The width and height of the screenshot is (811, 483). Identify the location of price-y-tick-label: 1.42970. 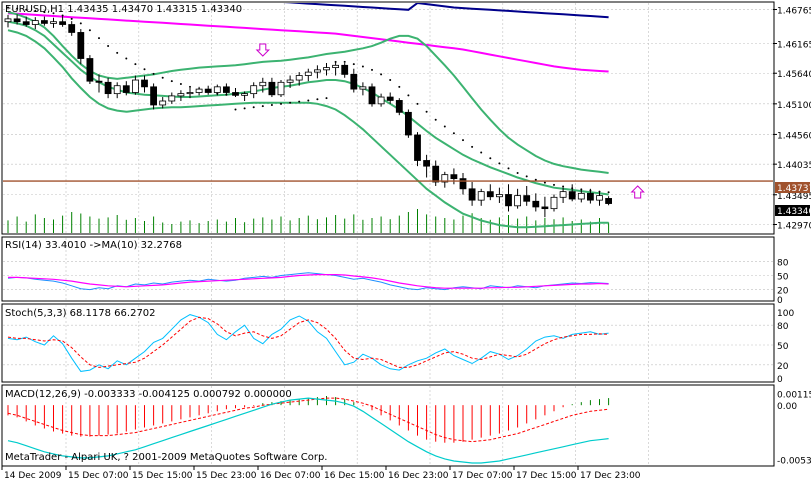
(794, 227).